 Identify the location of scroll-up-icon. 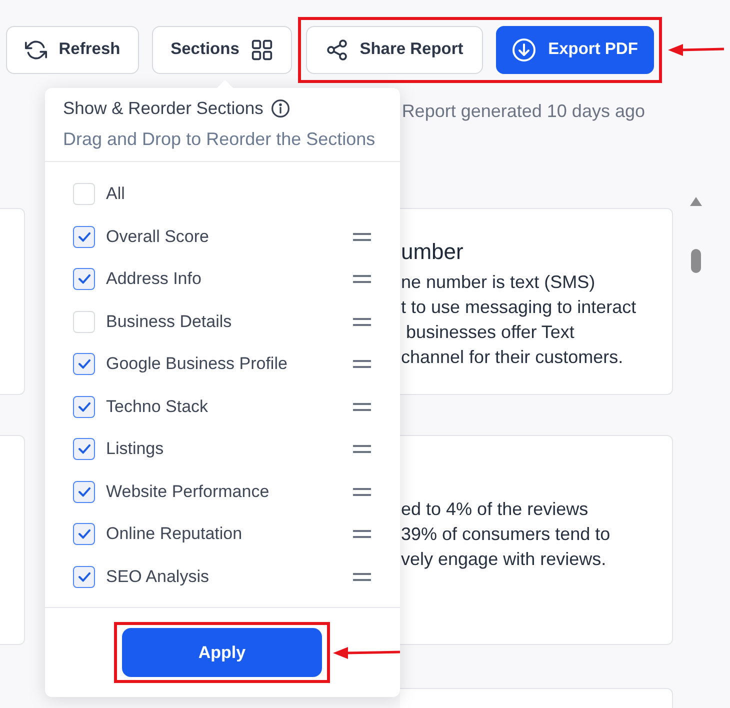
(696, 201).